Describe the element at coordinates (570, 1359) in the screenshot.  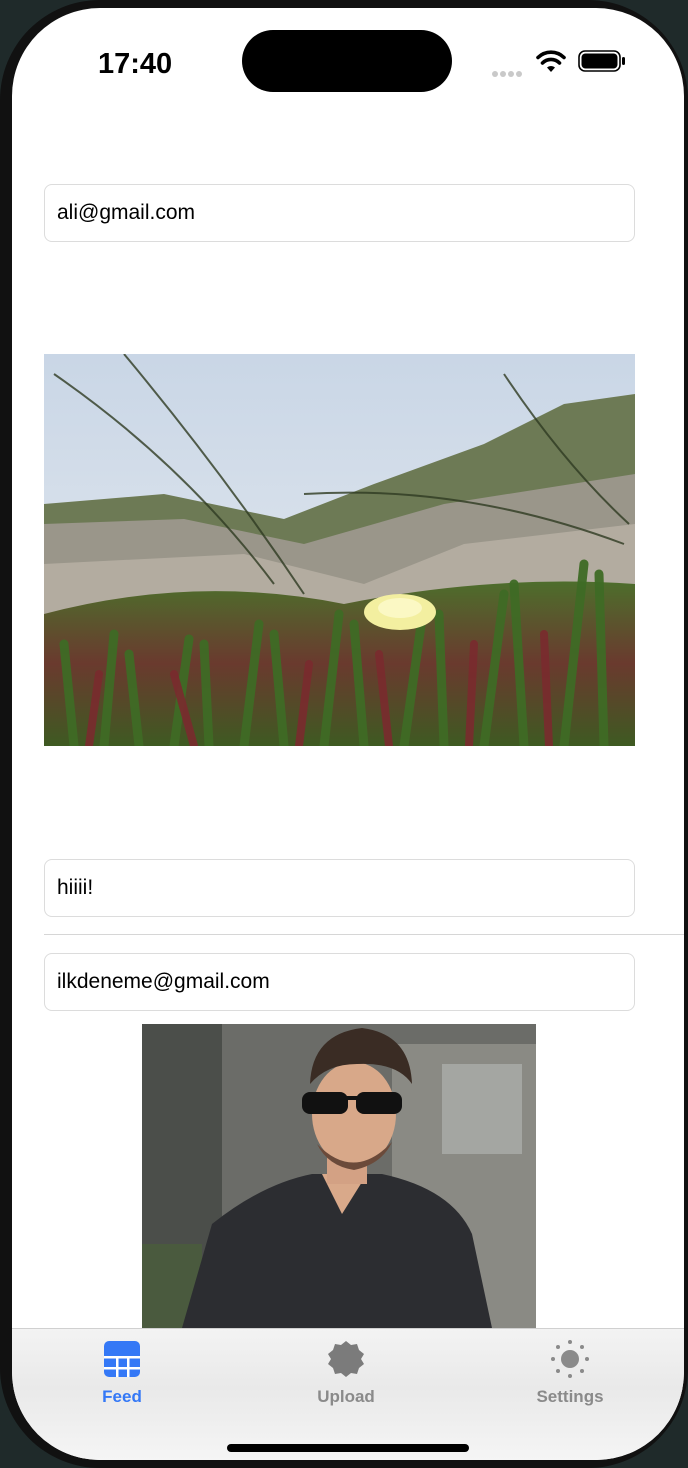
I see `sun-gear-icon` at that location.